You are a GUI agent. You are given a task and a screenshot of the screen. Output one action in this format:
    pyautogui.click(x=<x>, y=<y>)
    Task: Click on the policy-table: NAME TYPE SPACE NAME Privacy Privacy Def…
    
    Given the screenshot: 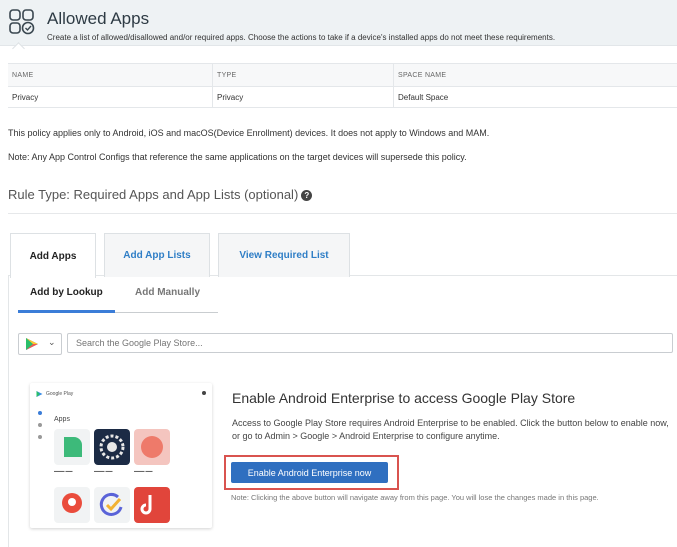 What is the action you would take?
    pyautogui.click(x=342, y=85)
    